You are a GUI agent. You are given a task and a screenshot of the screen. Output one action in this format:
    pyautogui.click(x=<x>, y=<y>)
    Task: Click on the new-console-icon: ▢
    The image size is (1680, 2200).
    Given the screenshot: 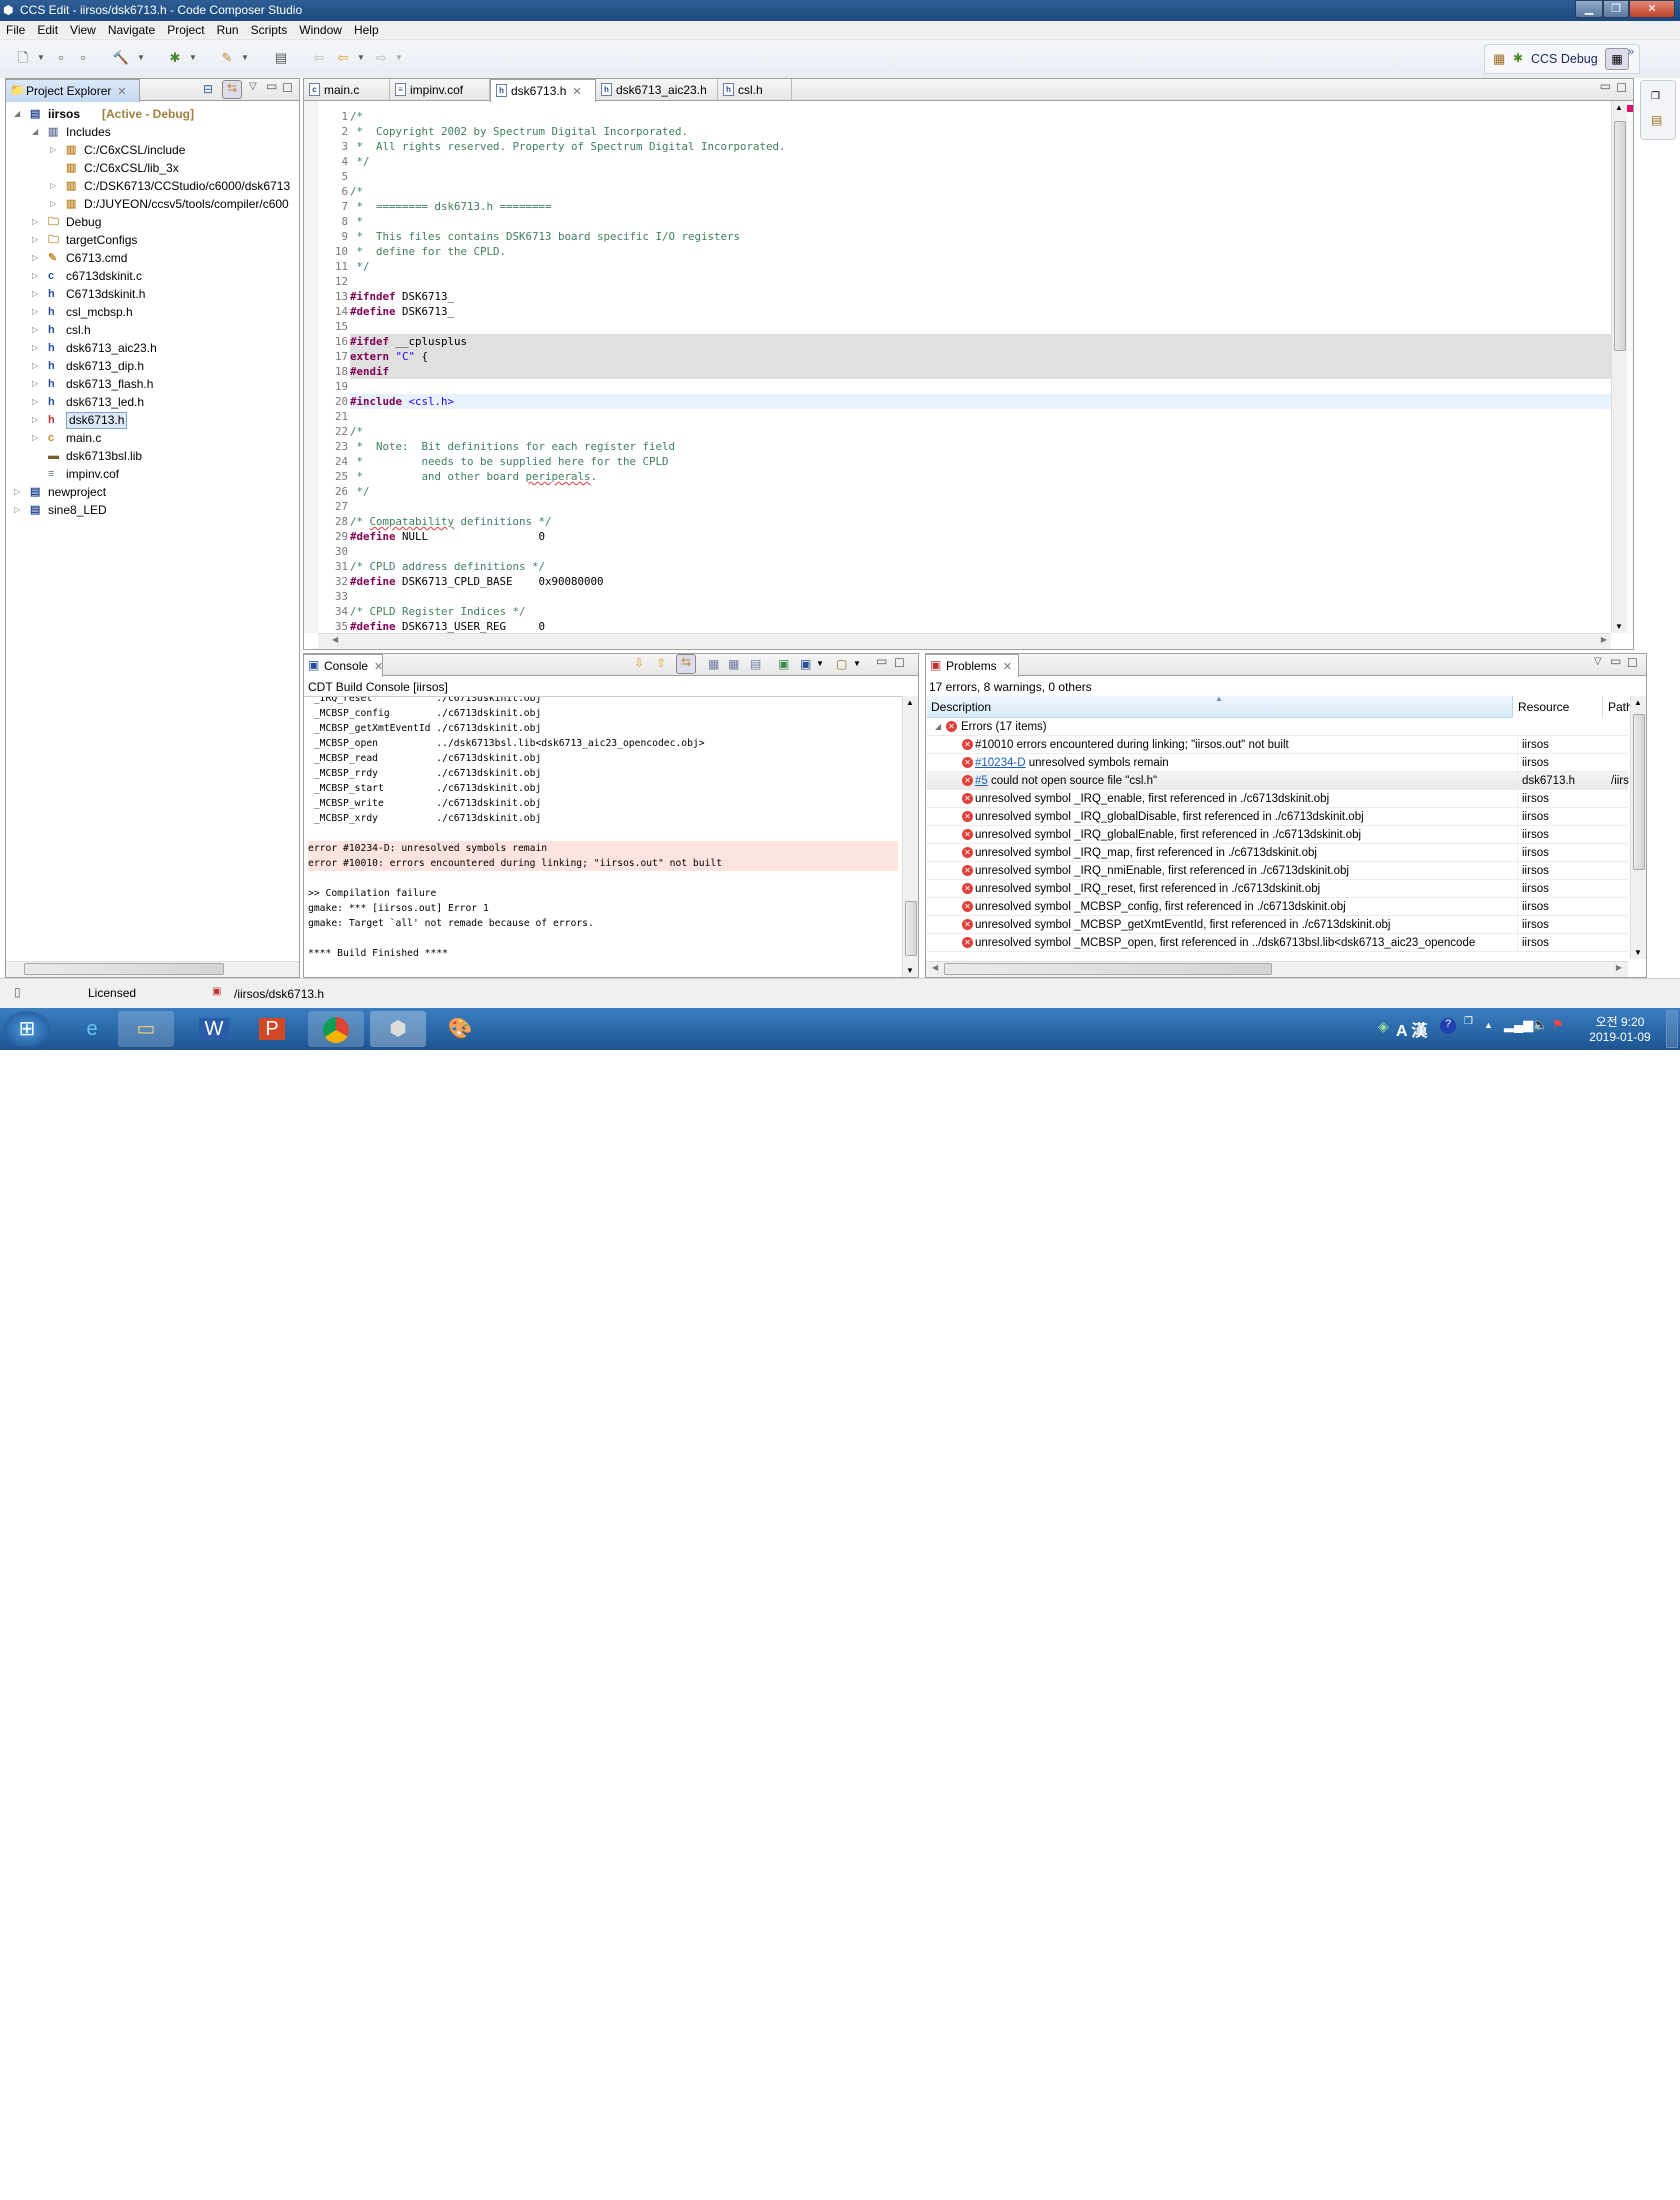 What is the action you would take?
    pyautogui.click(x=841, y=664)
    